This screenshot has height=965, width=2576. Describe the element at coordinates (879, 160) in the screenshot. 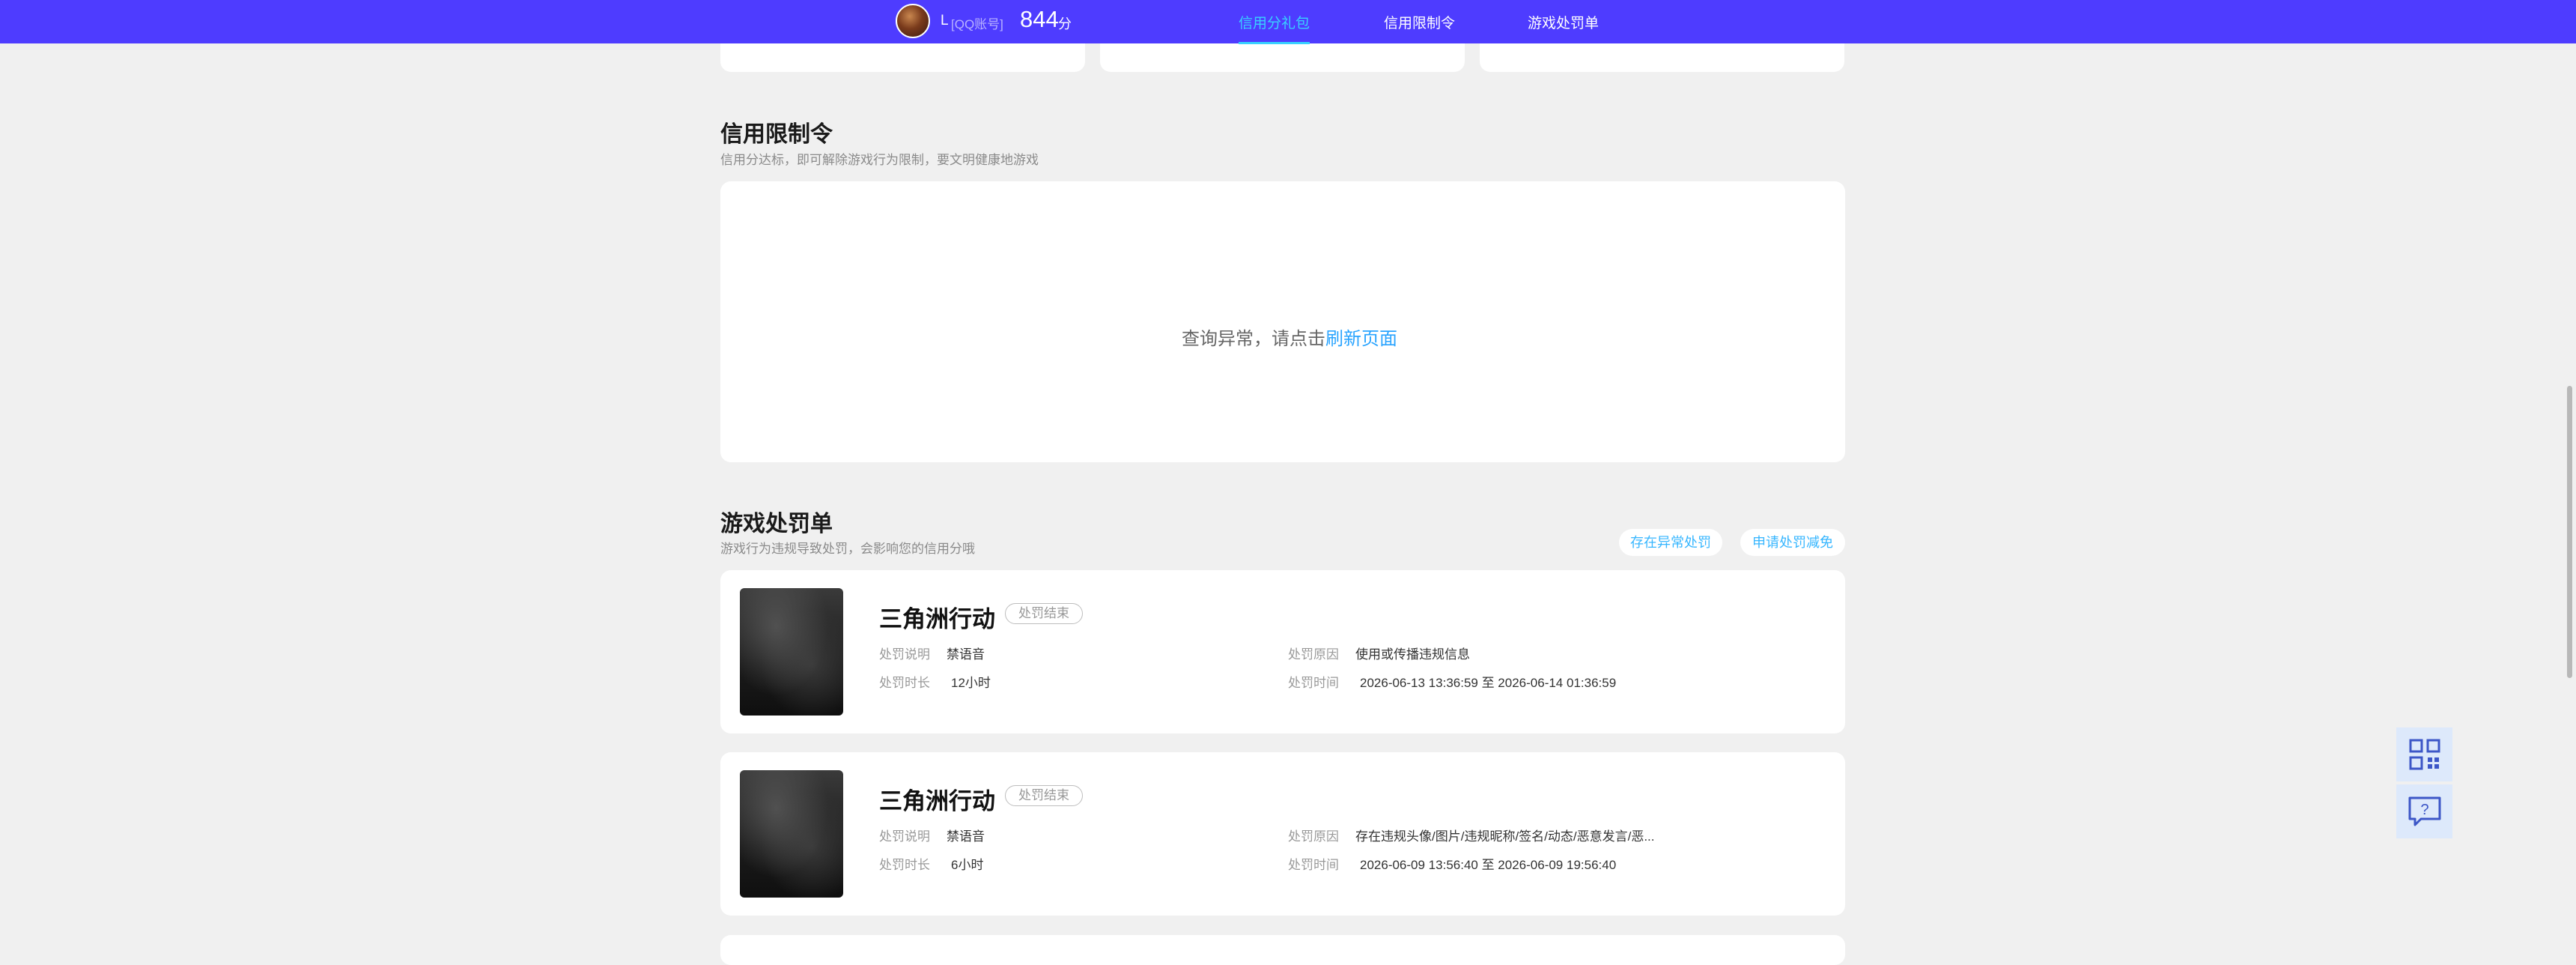

I see `restriction-section-desc: 信用分达标，即可解除游戏行为限制，要文明健康地游戏` at that location.